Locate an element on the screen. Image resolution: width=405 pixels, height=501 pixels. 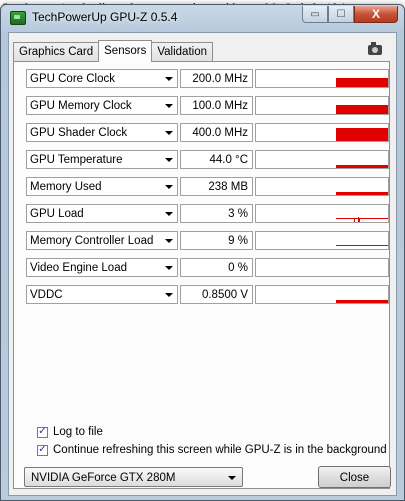
sensor-value: 238 MB is located at coordinates (216, 186).